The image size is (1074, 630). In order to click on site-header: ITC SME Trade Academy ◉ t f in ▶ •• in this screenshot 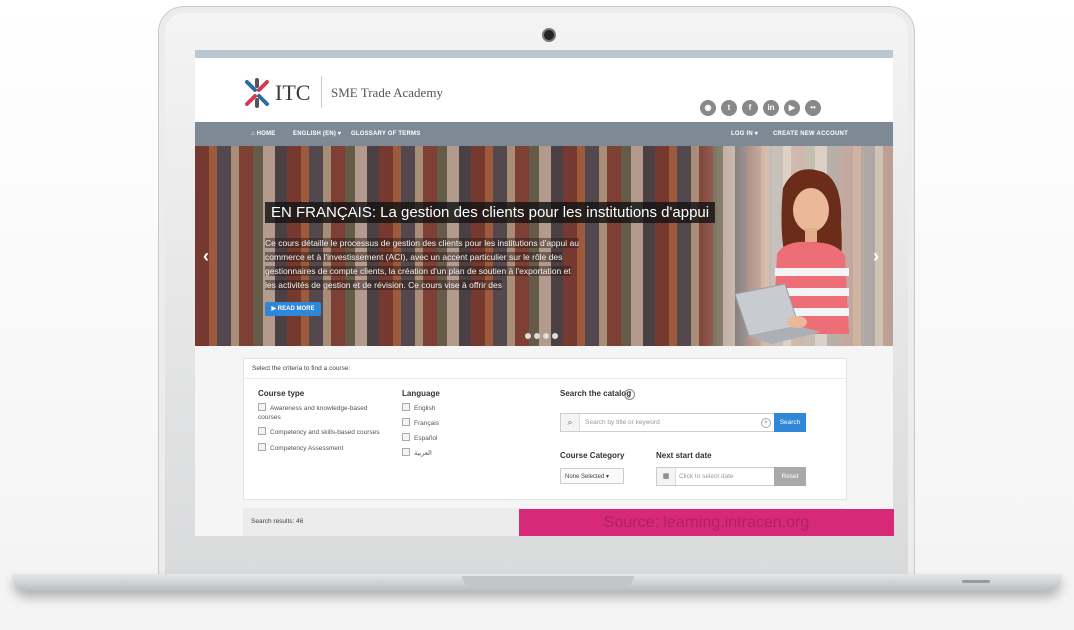, I will do `click(544, 90)`.